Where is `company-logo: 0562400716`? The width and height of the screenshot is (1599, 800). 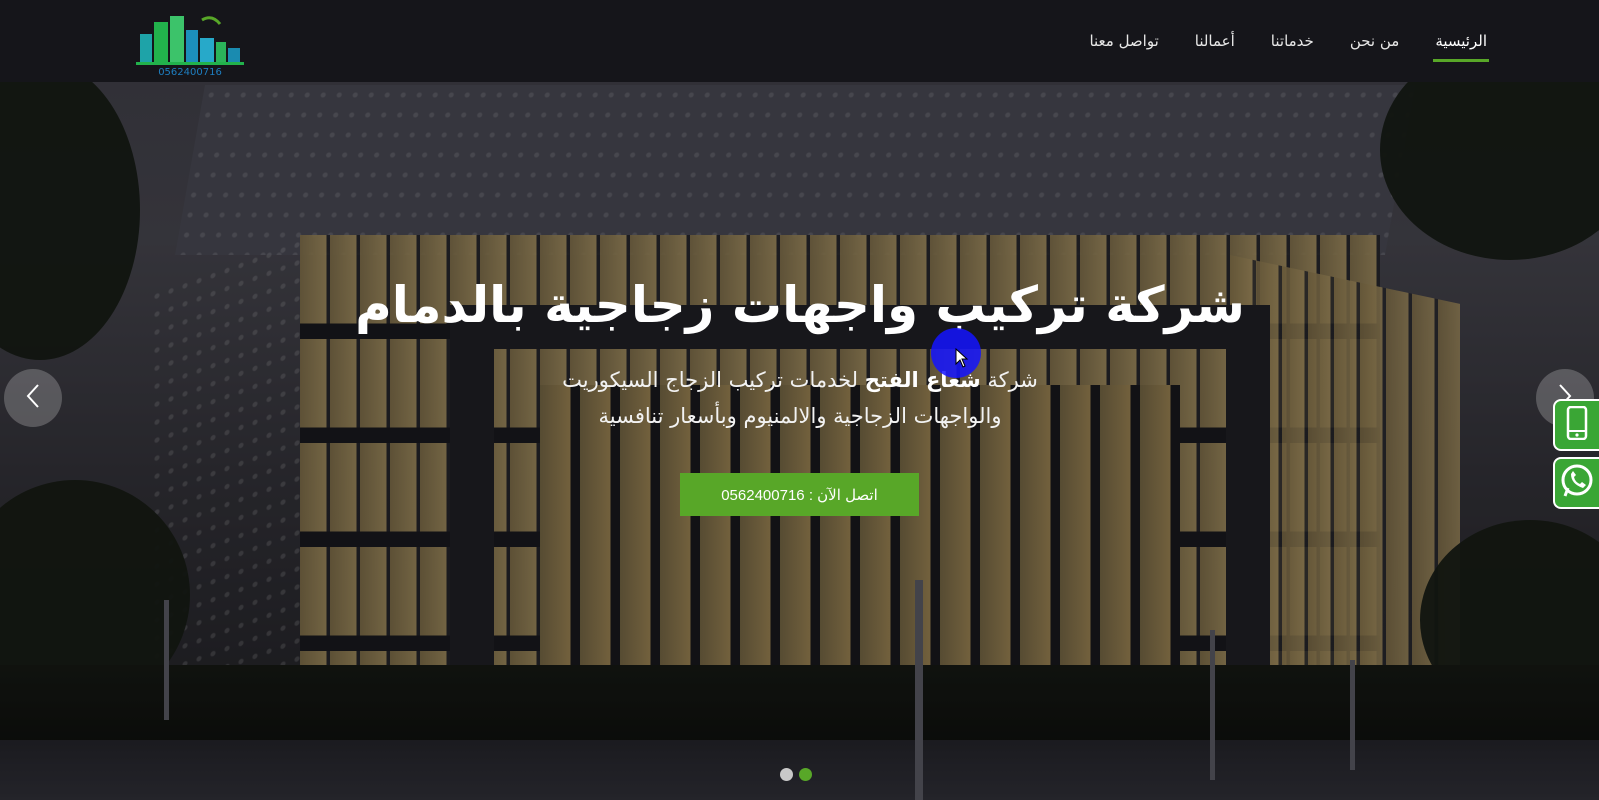
company-logo: 0562400716 is located at coordinates (190, 45).